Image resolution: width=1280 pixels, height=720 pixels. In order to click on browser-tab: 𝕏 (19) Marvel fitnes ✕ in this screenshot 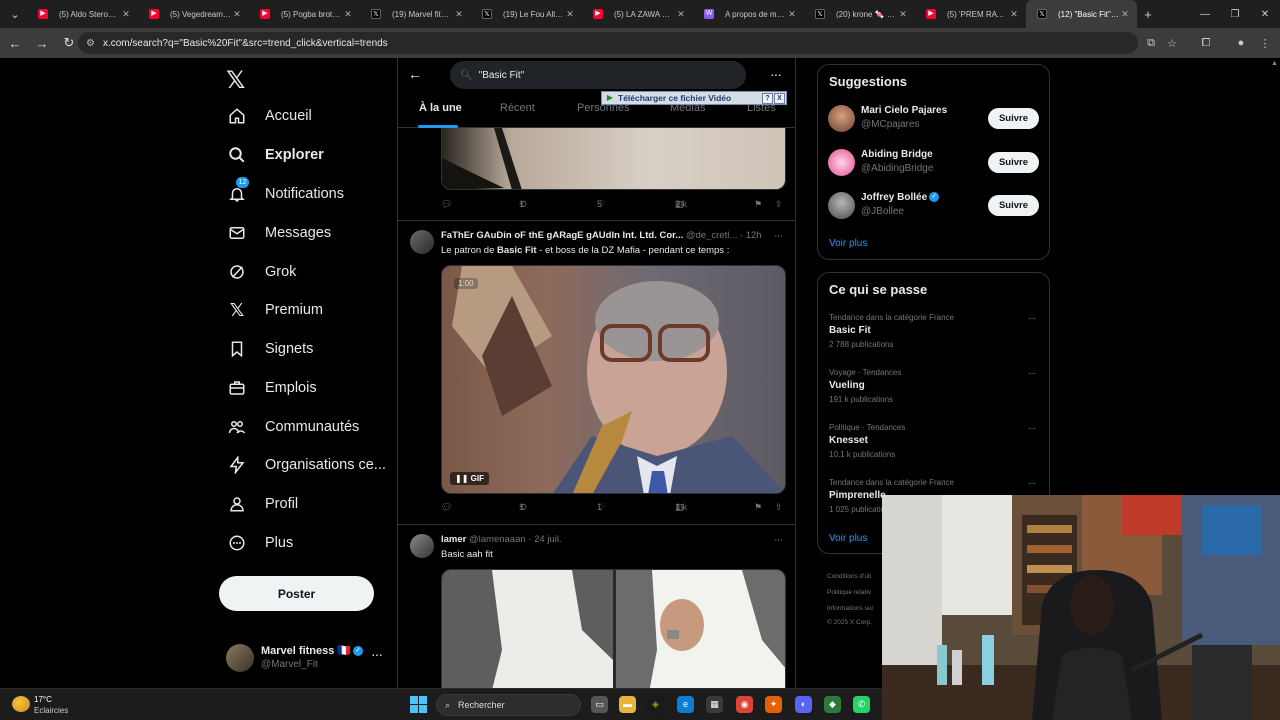, I will do `click(415, 14)`.